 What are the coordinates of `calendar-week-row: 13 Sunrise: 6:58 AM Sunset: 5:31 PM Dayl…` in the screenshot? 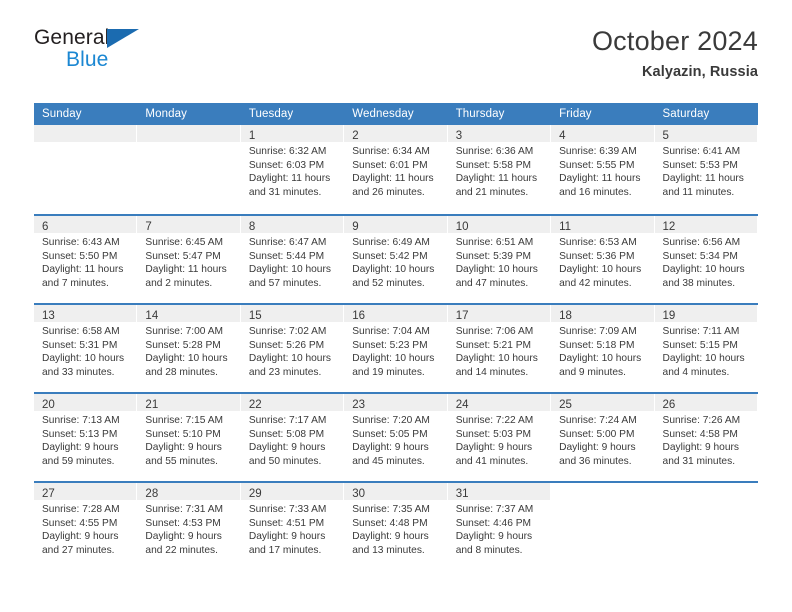 It's located at (396, 347).